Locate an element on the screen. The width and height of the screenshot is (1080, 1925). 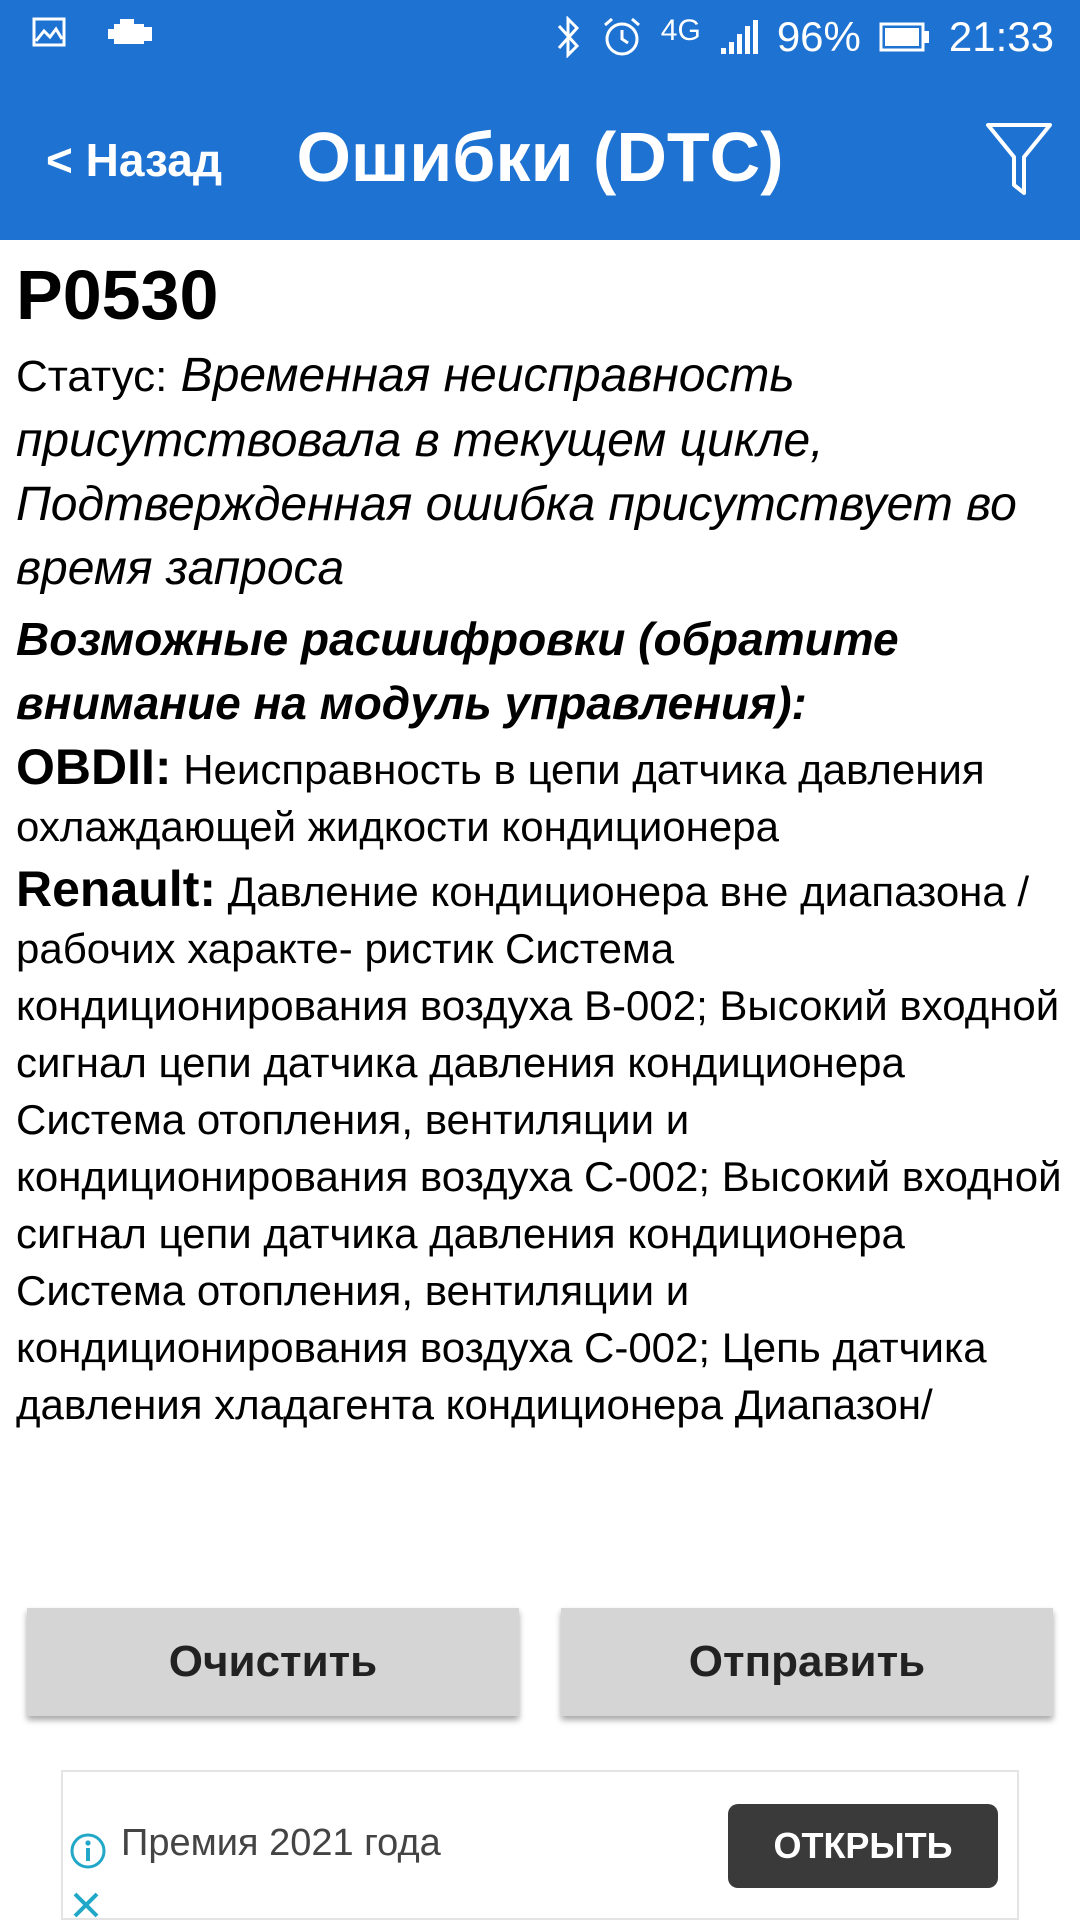
battery-icon is located at coordinates (905, 37).